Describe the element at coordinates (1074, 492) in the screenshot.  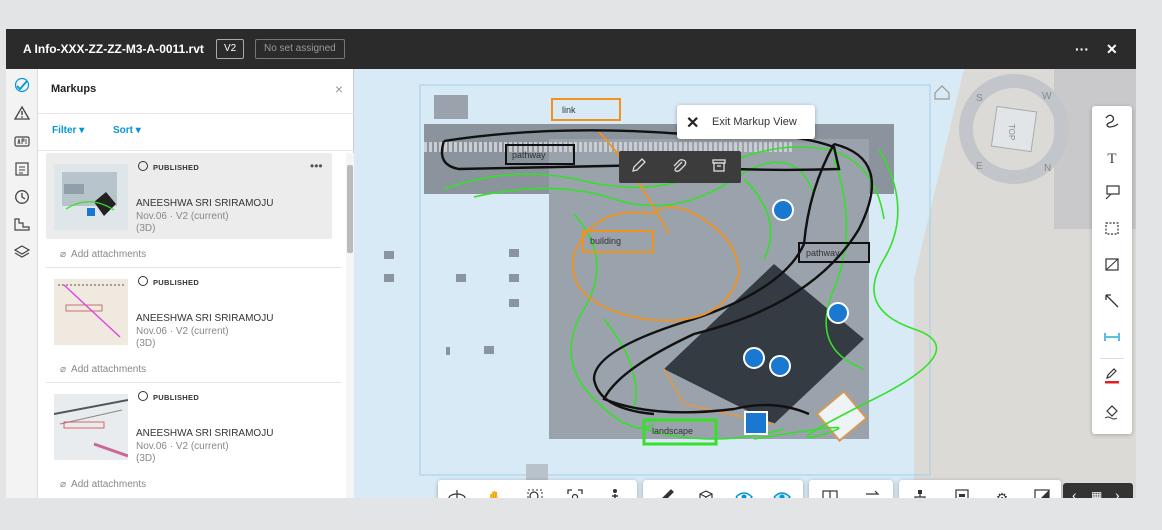
I see `prev-sheet-button: ‹` at that location.